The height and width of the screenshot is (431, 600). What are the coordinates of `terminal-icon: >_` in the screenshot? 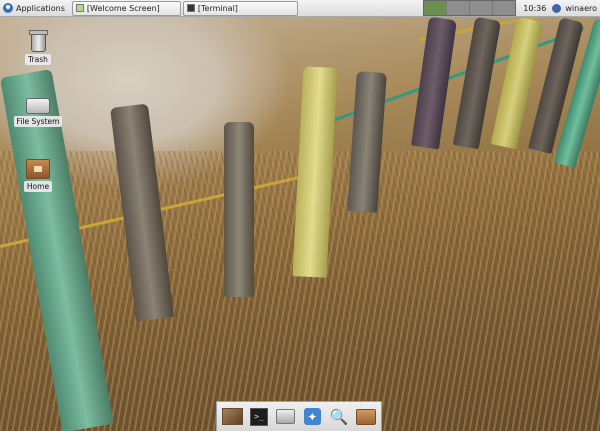 It's located at (258, 416).